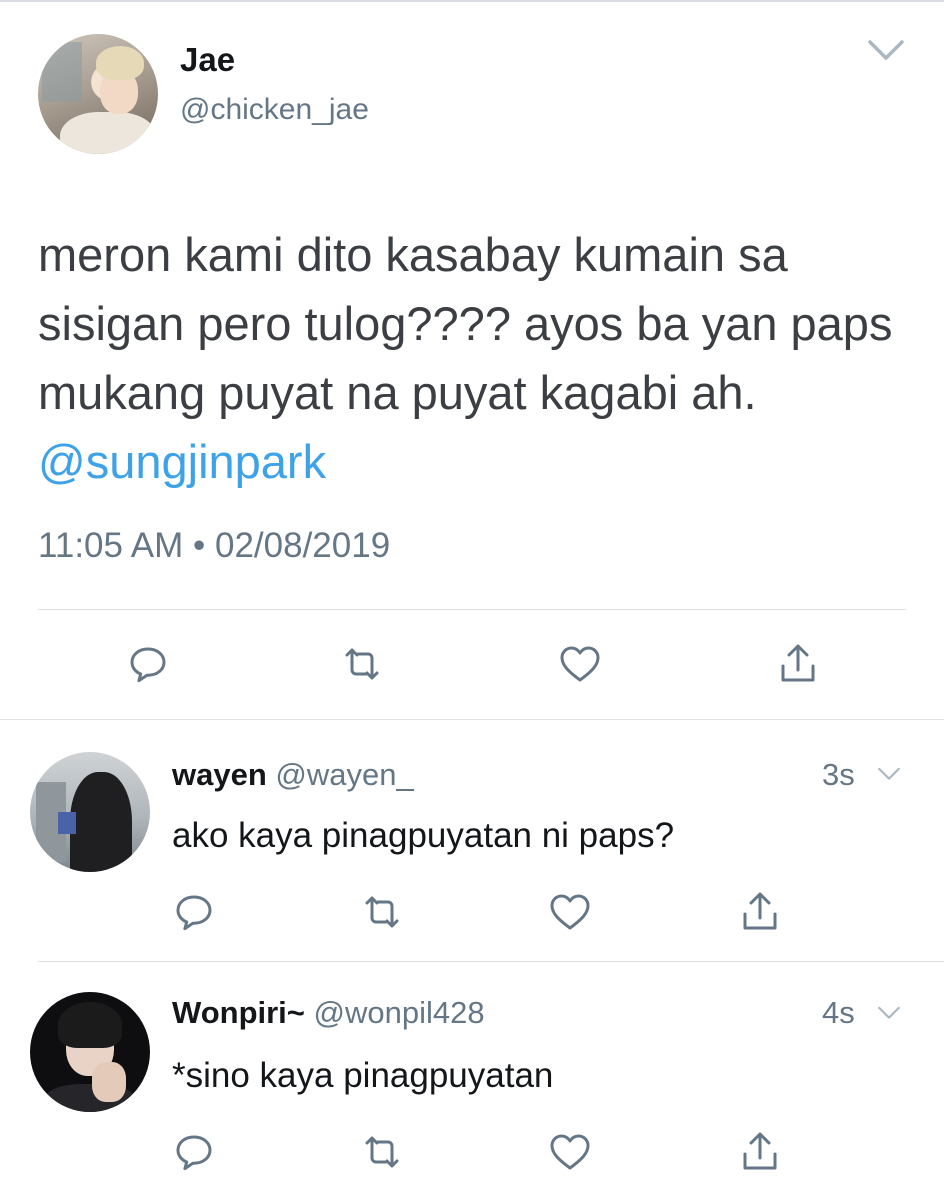 This screenshot has width=944, height=1200. Describe the element at coordinates (399, 1012) in the screenshot. I see `reply-author-handle: @wonpil428` at that location.